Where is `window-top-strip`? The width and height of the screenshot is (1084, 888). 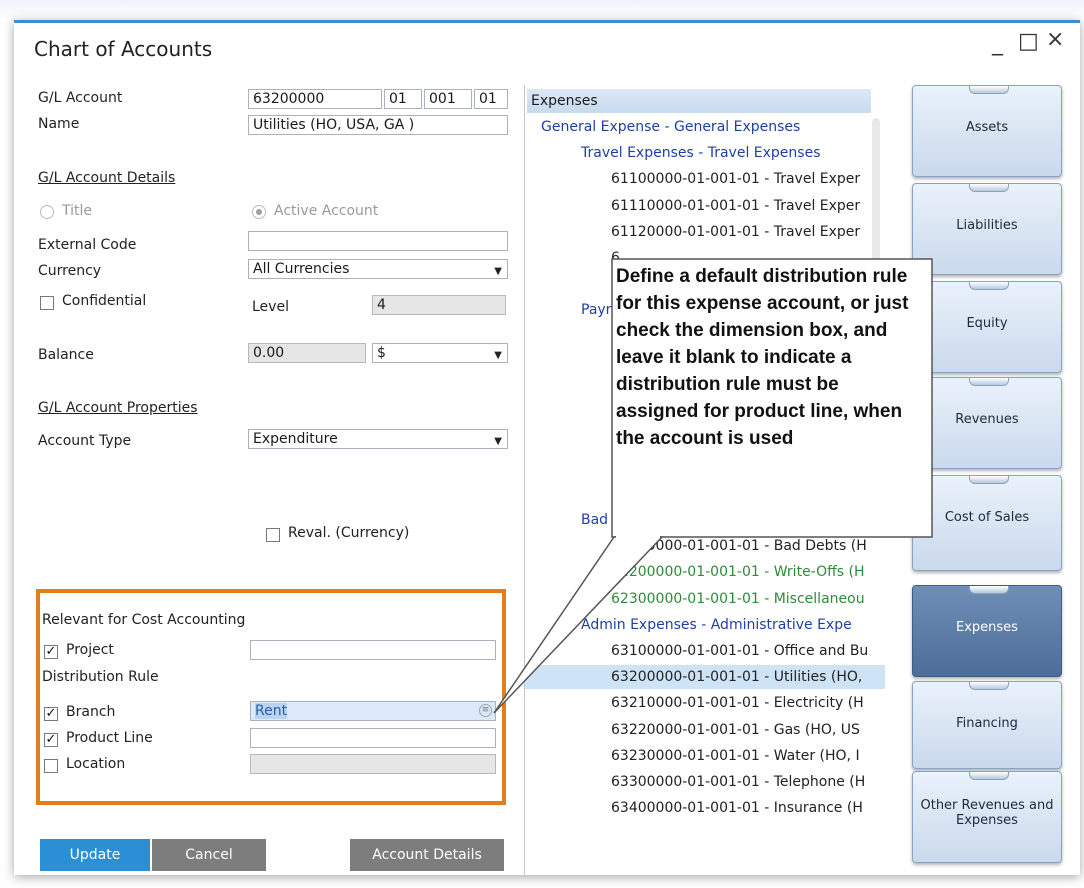
window-top-strip is located at coordinates (542, 10).